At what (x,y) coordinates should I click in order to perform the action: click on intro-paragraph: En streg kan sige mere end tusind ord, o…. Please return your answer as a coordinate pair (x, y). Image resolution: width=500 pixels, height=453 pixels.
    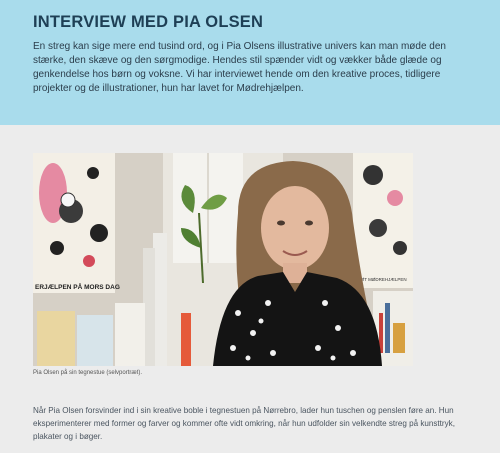
    Looking at the image, I should click on (239, 67).